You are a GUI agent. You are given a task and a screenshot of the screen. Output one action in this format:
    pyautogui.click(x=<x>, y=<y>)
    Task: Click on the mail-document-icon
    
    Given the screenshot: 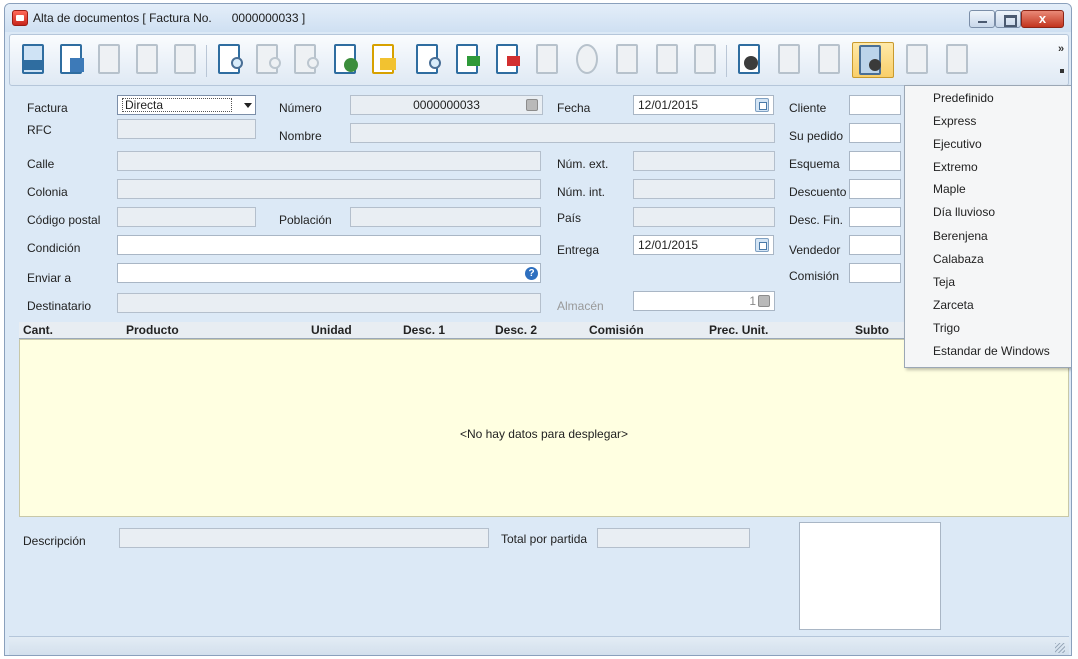 What is the action you would take?
    pyautogui.click(x=383, y=60)
    